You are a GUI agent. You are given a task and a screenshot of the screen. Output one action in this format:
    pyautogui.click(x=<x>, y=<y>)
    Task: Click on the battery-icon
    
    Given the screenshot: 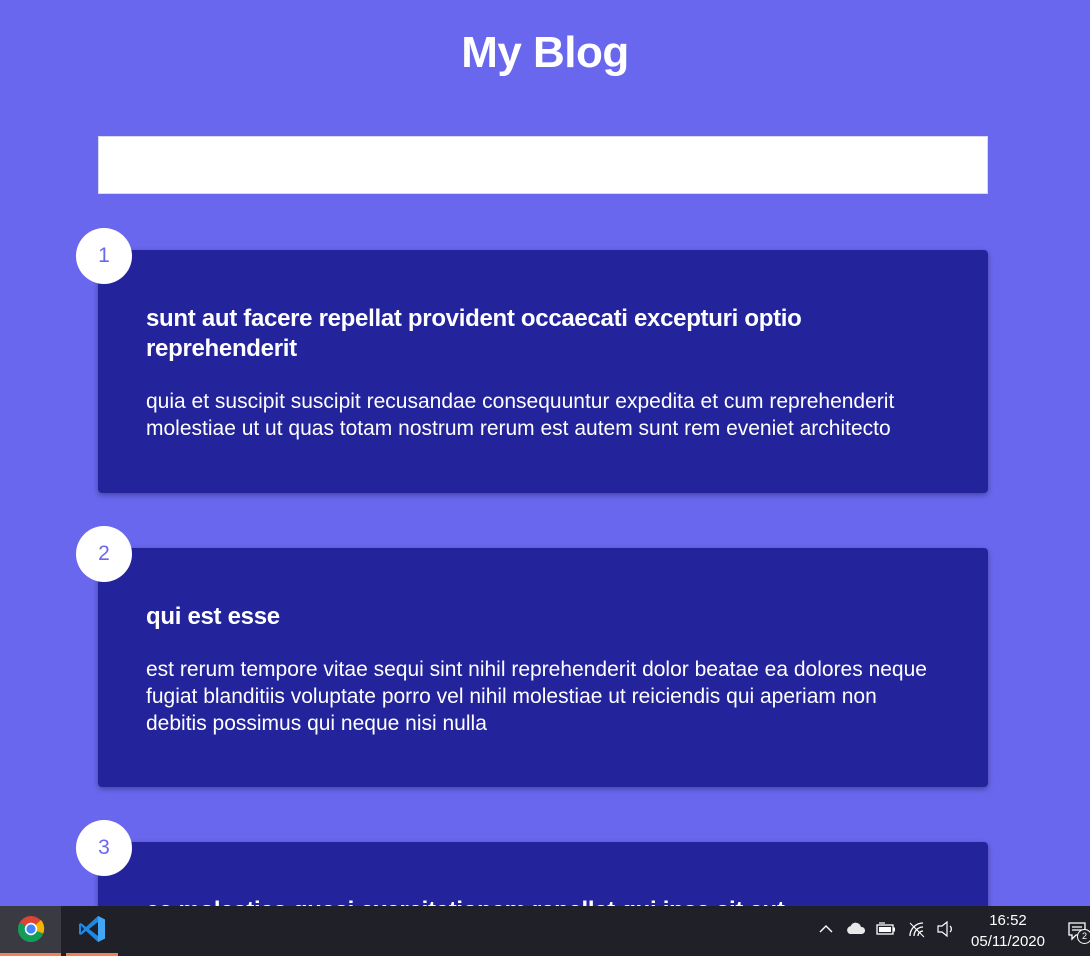 What is the action you would take?
    pyautogui.click(x=886, y=931)
    